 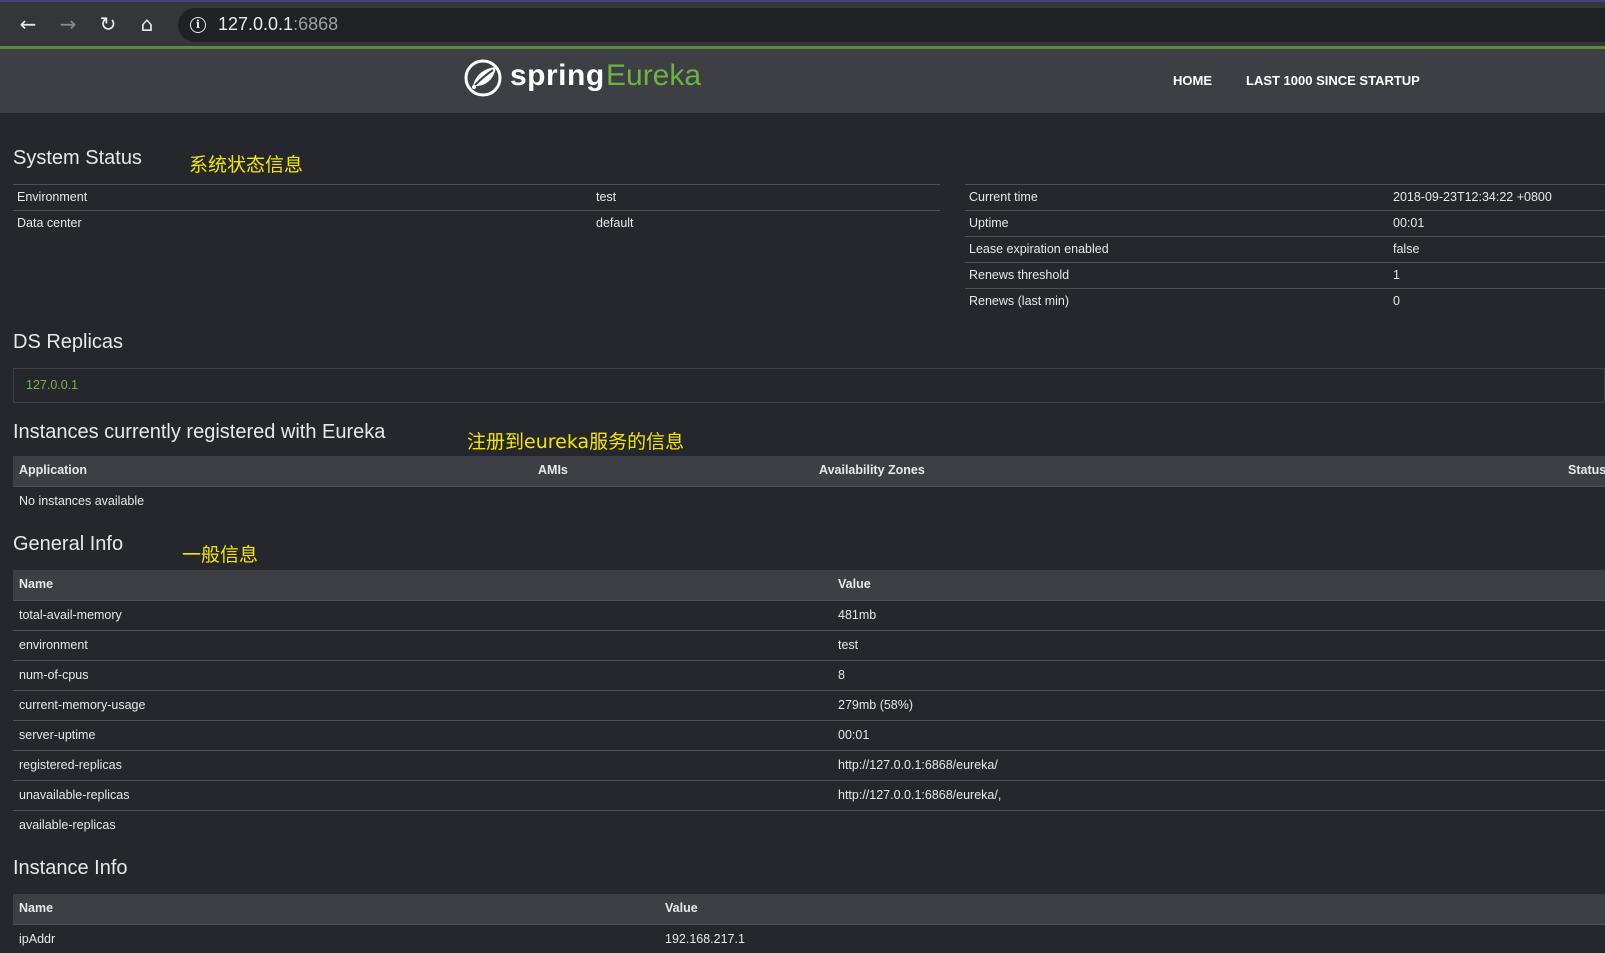 I want to click on row-value: 2018-09-23T12:34:22 +0800, so click(x=1472, y=197).